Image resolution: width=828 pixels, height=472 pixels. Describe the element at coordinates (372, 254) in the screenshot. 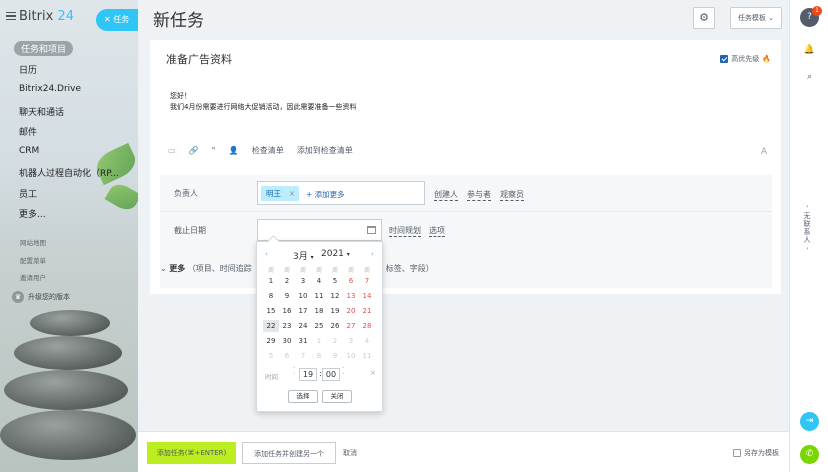

I see `next-month-icon: ›` at that location.